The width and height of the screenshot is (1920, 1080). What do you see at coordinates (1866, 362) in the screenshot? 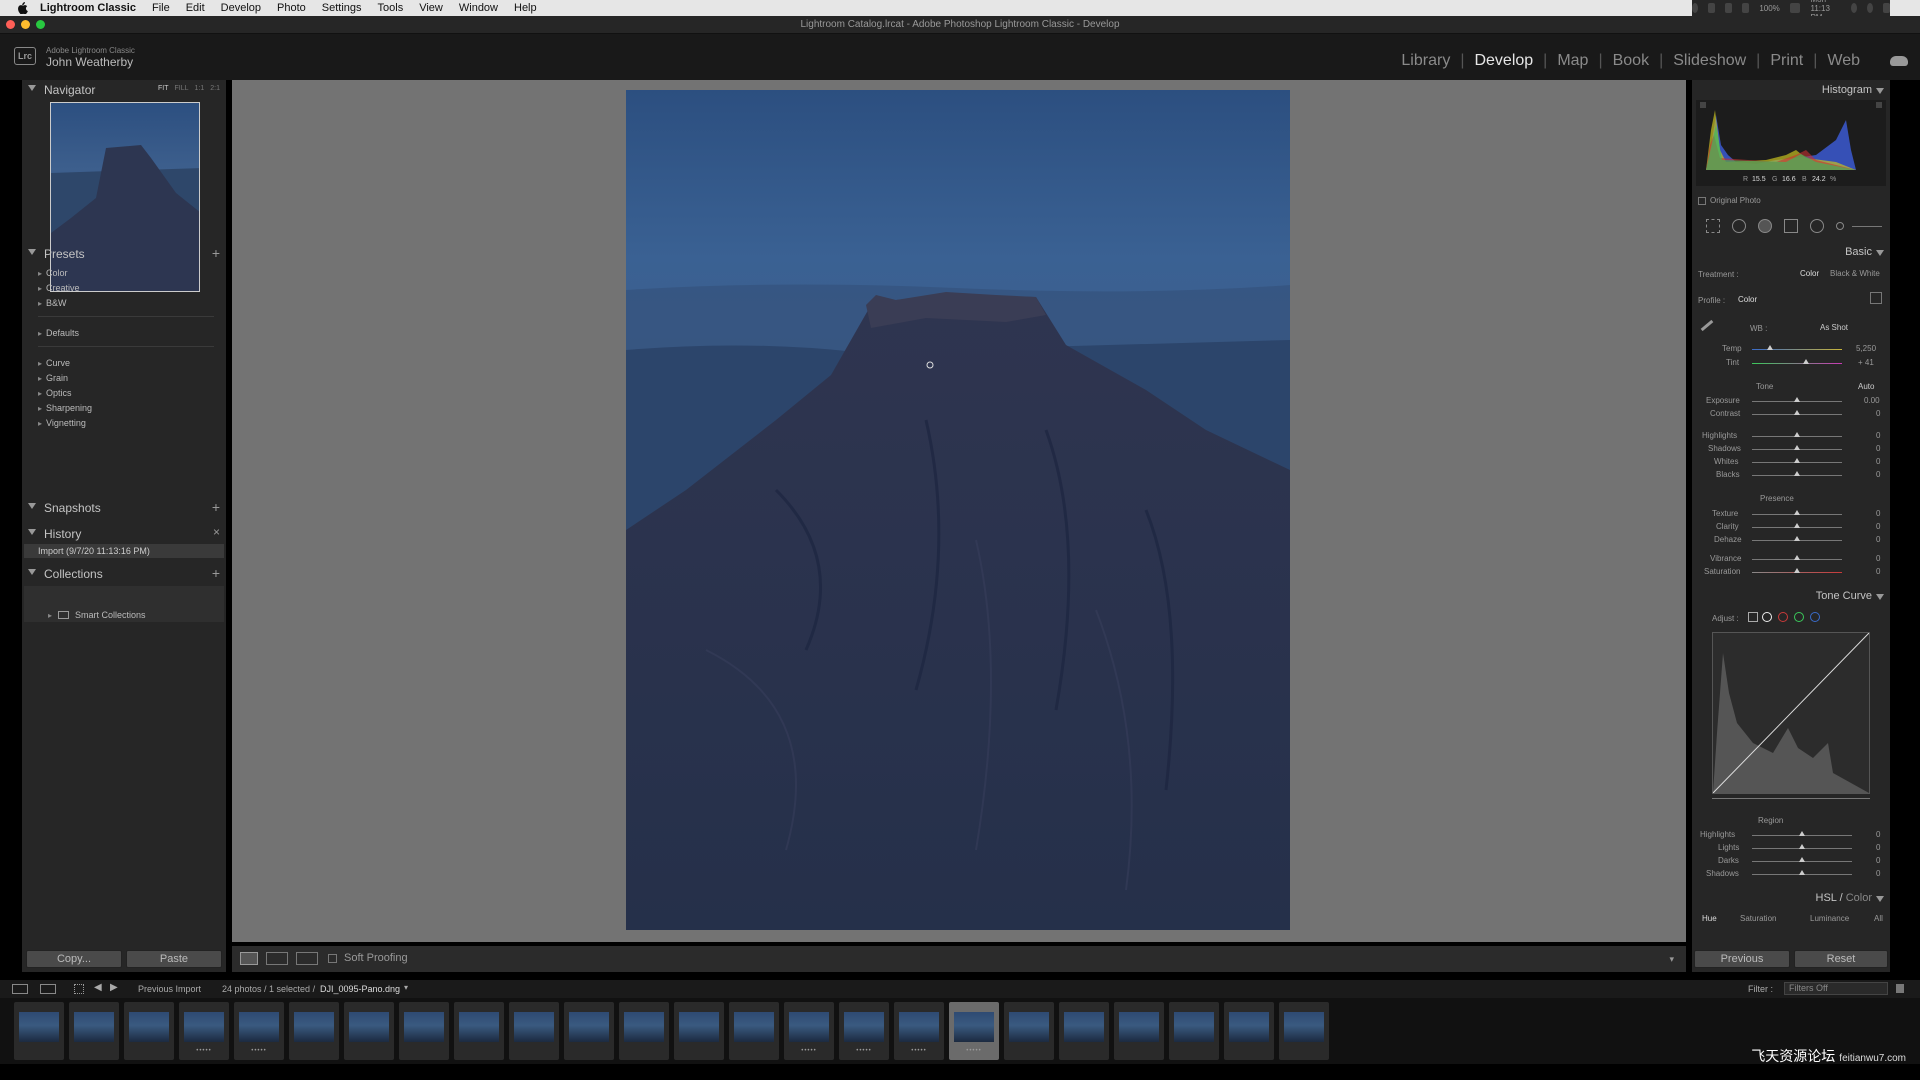
I see `tint-value: + 41` at bounding box center [1866, 362].